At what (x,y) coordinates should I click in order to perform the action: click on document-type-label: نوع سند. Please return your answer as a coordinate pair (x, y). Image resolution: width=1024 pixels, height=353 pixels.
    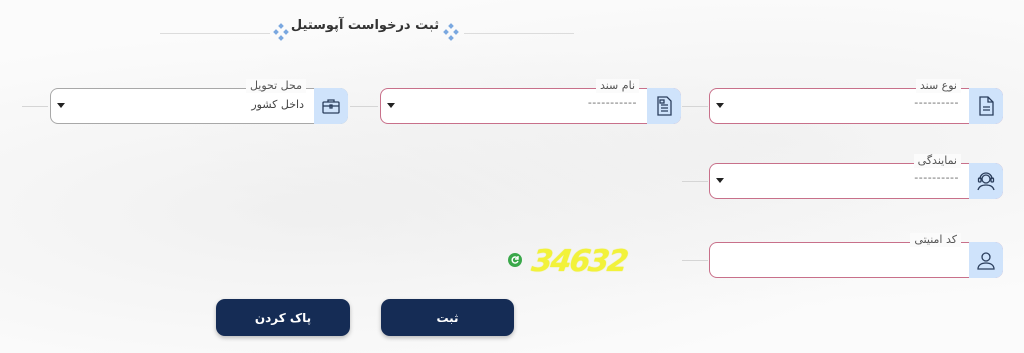
    Looking at the image, I should click on (938, 86).